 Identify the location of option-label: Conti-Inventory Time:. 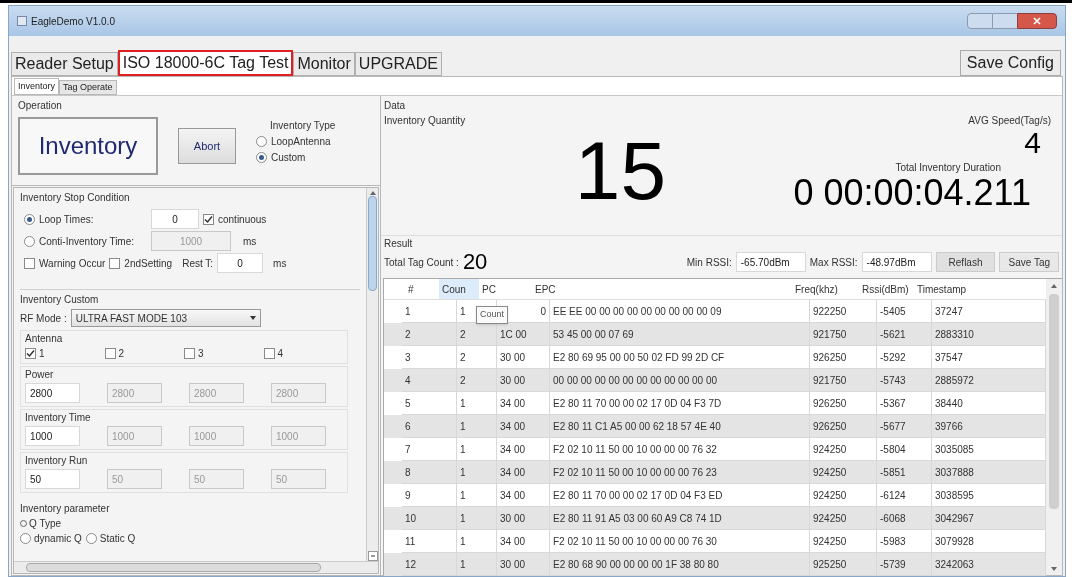
(87, 241).